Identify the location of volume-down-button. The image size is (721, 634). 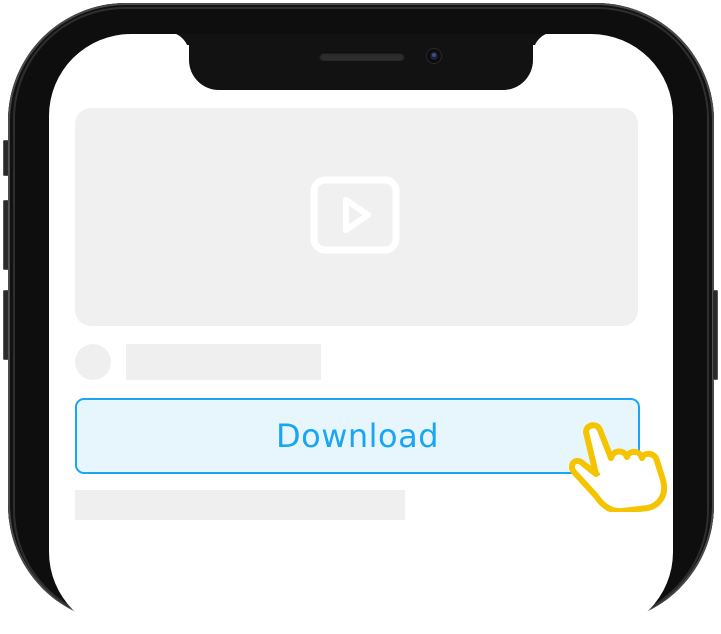
(6, 325).